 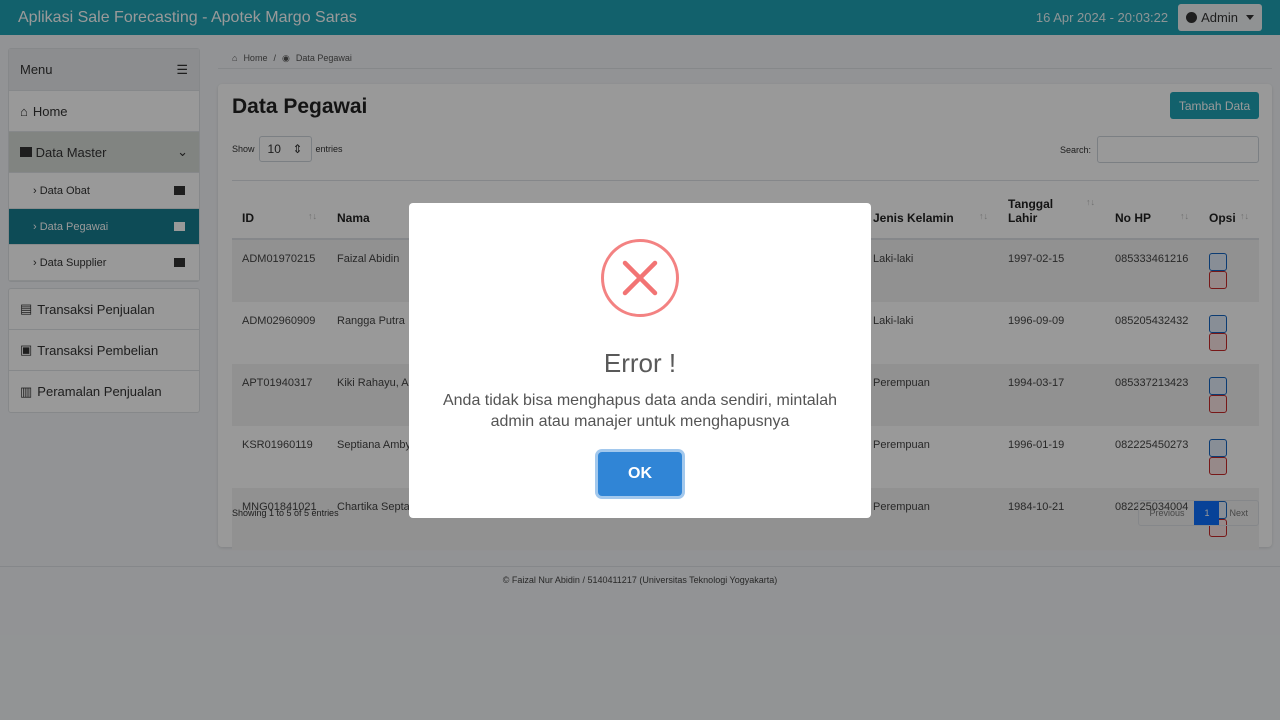 What do you see at coordinates (640, 278) in the screenshot?
I see `error-x-icon` at bounding box center [640, 278].